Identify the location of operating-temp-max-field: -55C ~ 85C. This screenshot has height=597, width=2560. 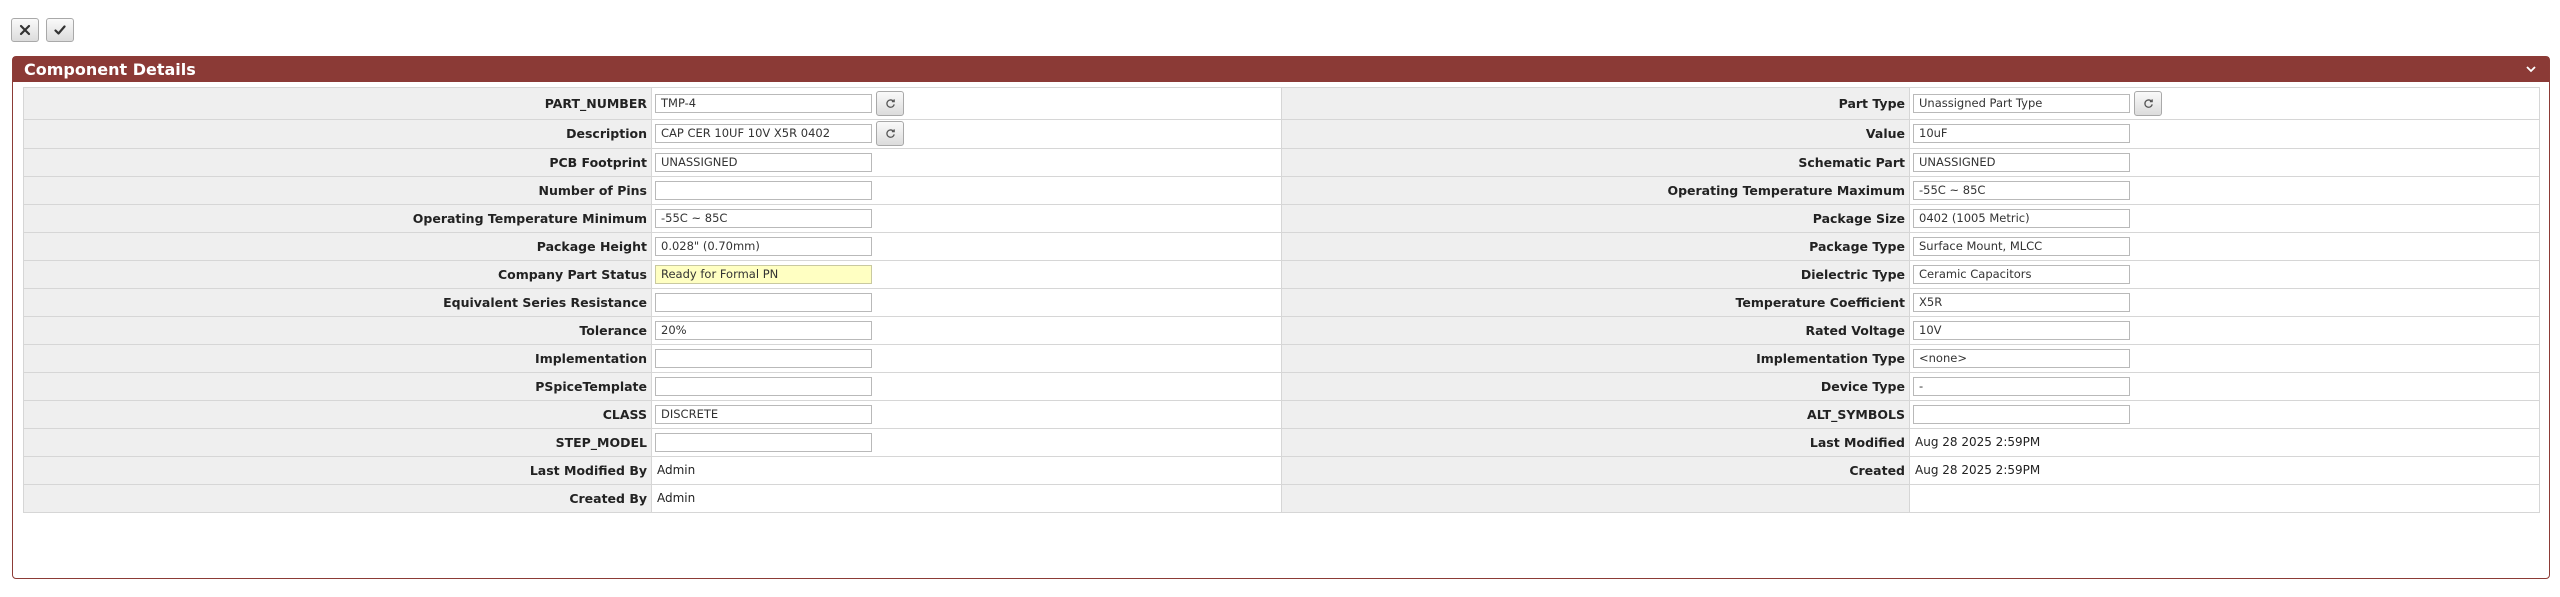
(2021, 190).